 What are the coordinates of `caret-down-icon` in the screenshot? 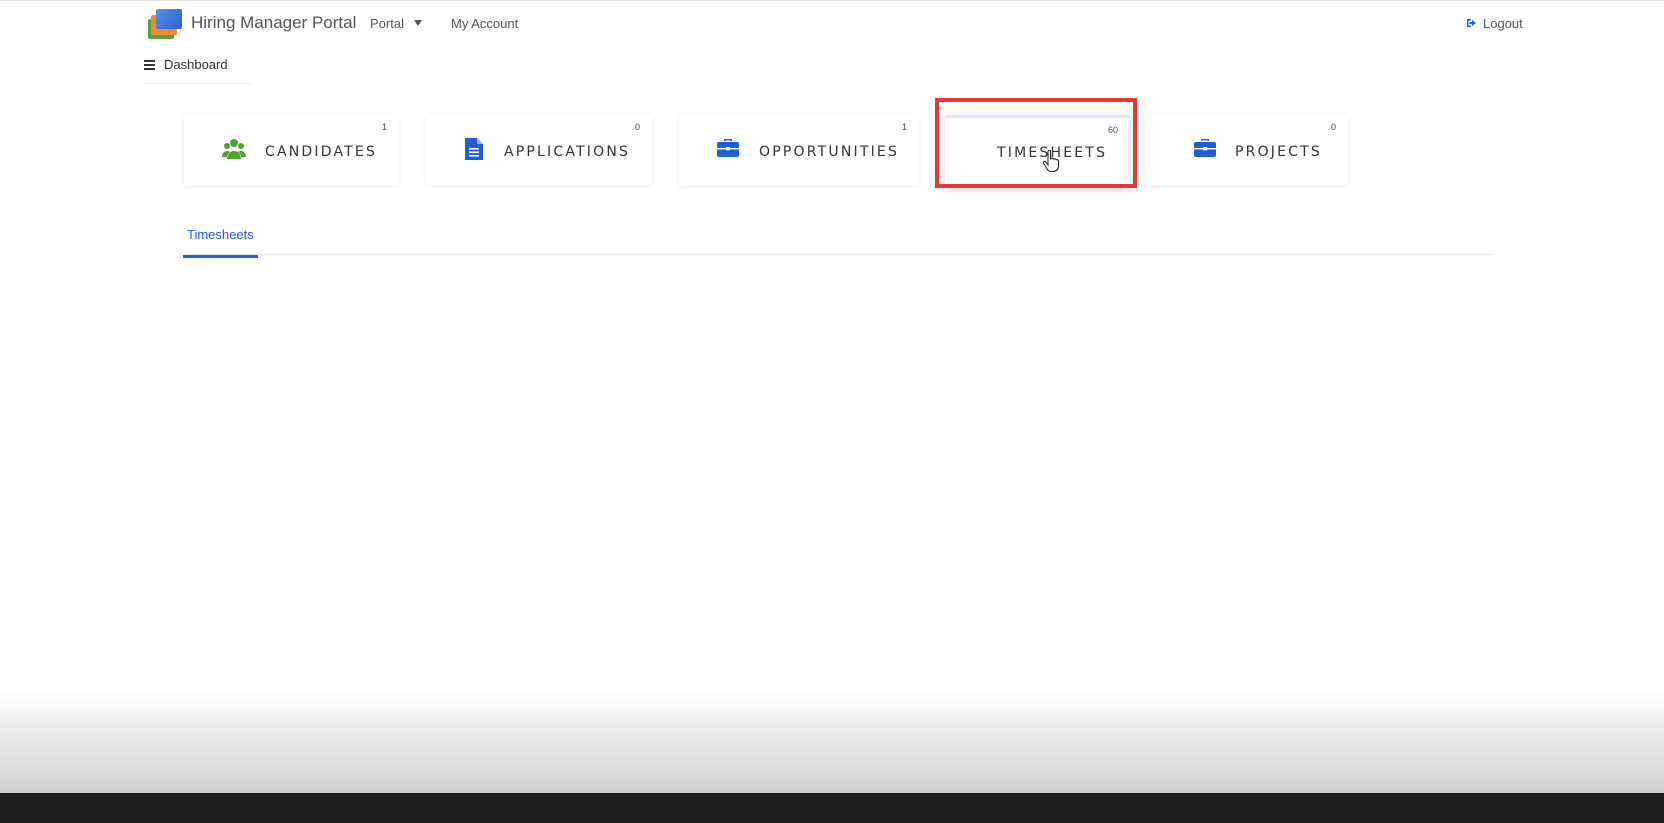 It's located at (417, 23).